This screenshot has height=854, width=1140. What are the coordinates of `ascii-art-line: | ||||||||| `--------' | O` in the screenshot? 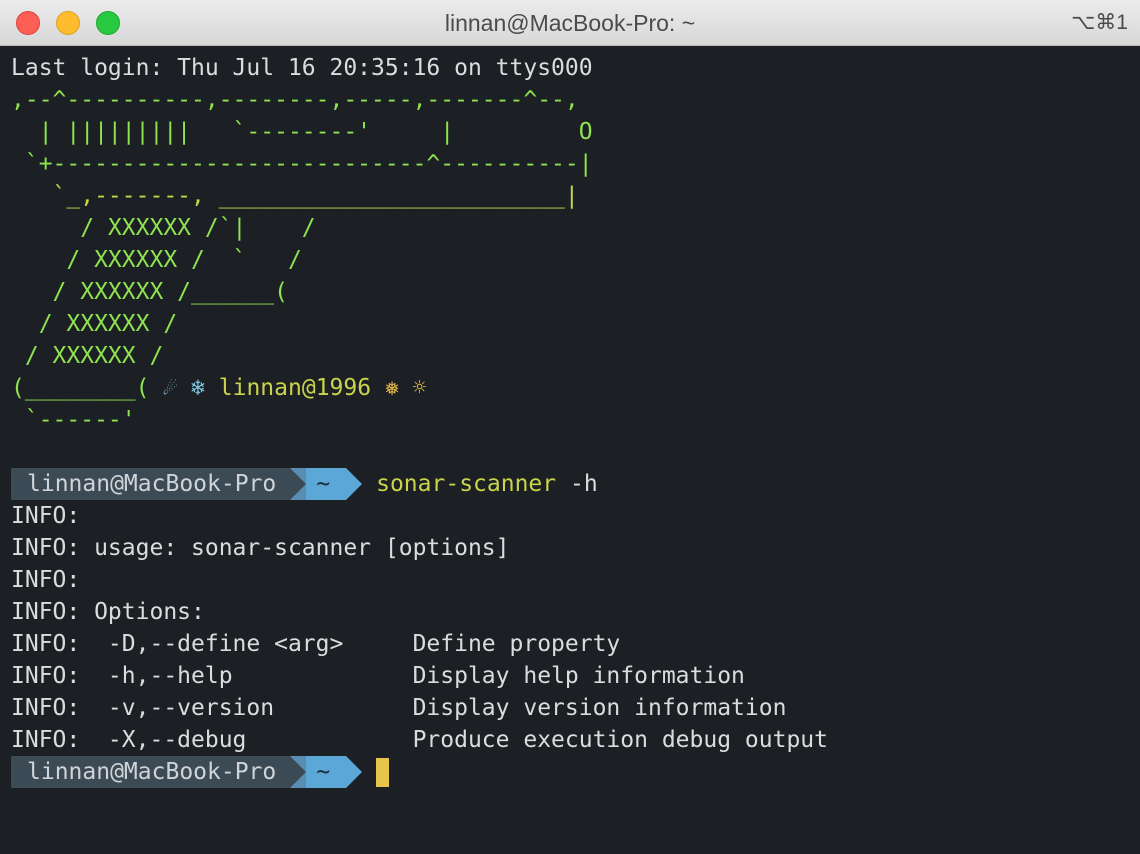 It's located at (302, 132).